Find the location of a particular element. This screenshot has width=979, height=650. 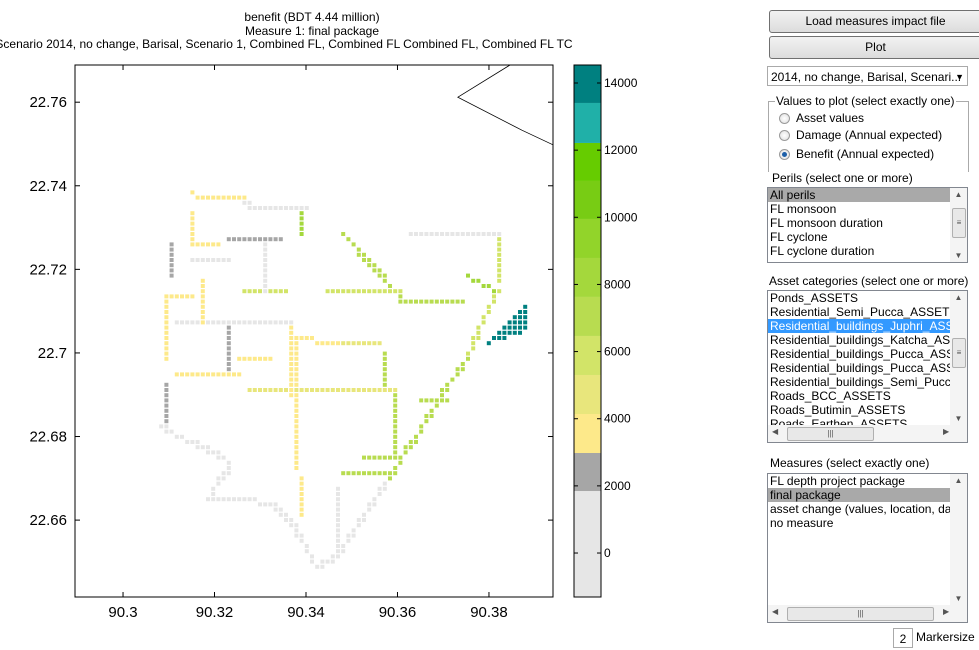

dropdown-arrow-icon: ▼ is located at coordinates (959, 77).